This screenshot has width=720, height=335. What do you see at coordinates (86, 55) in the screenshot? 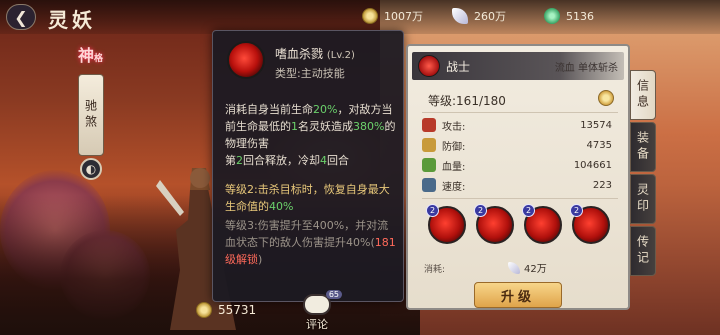
I see `divine-tab-label: 神` at bounding box center [86, 55].